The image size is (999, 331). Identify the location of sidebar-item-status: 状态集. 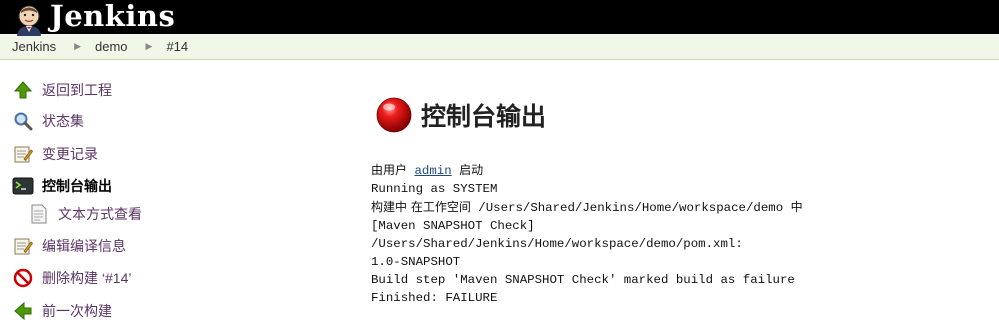
(48, 121).